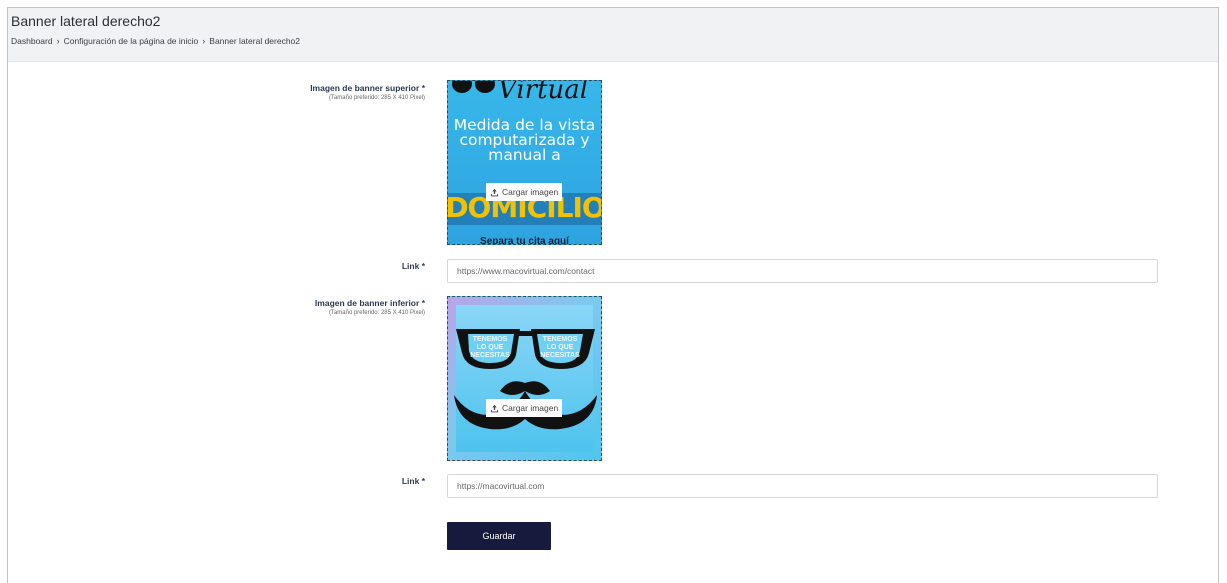 The height and width of the screenshot is (583, 1227). What do you see at coordinates (255, 41) in the screenshot?
I see `breadcrumb-current: Banner lateral derecho2` at bounding box center [255, 41].